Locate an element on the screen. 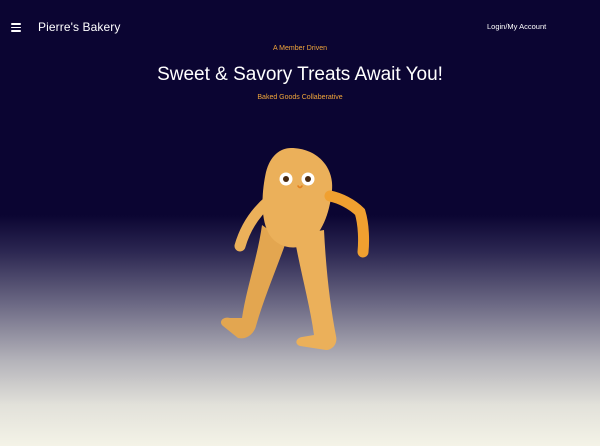 The image size is (600, 446). mascot-right-arm is located at coordinates (347, 224).